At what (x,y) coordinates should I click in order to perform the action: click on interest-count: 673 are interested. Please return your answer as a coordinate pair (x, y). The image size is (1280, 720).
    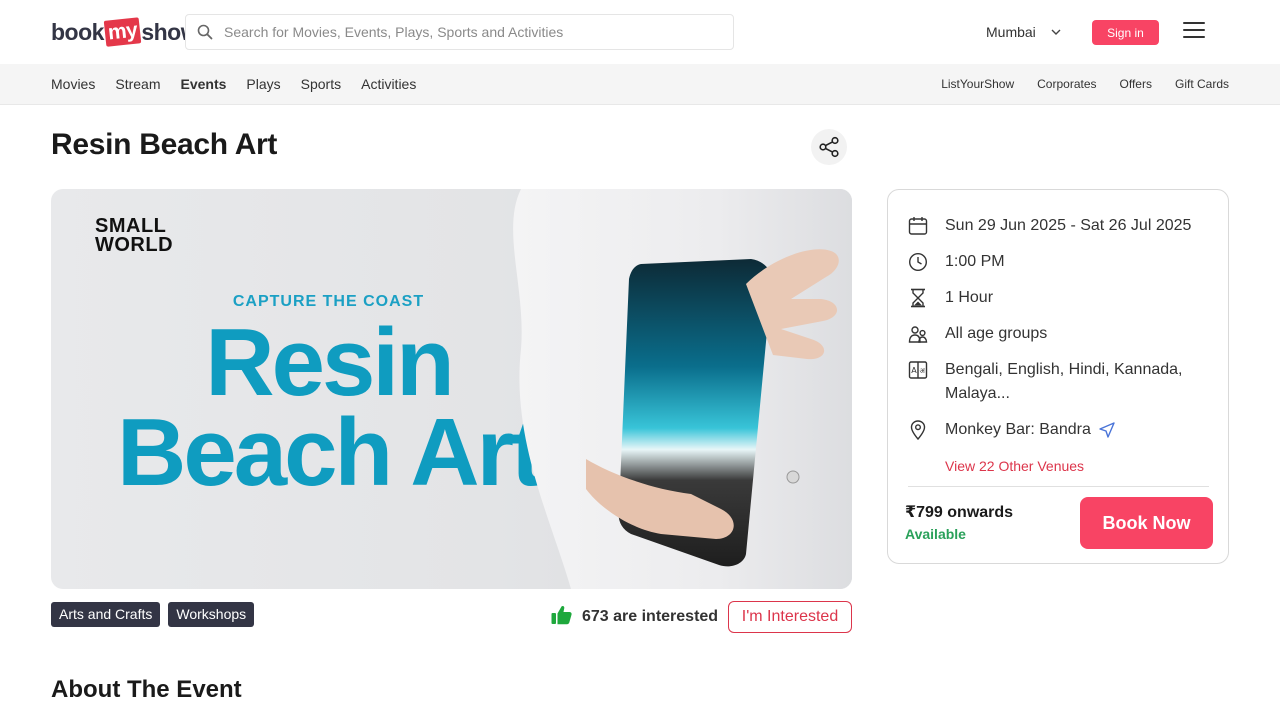
    Looking at the image, I should click on (635, 617).